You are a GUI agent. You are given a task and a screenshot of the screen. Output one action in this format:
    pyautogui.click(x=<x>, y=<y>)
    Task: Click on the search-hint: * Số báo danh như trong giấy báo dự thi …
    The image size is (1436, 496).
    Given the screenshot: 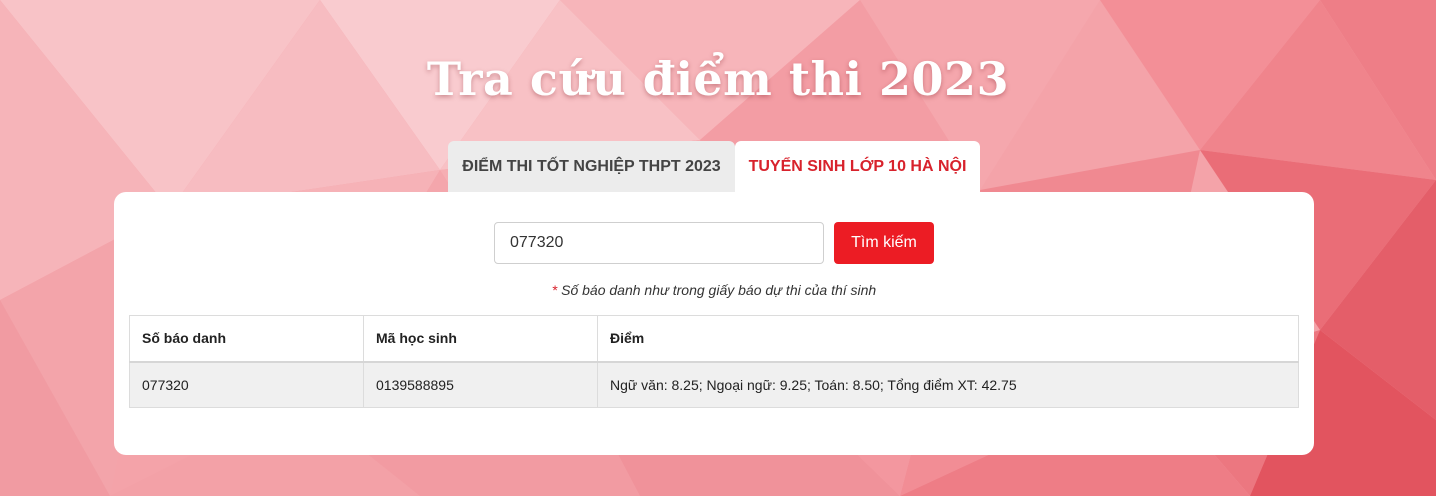 What is the action you would take?
    pyautogui.click(x=714, y=290)
    